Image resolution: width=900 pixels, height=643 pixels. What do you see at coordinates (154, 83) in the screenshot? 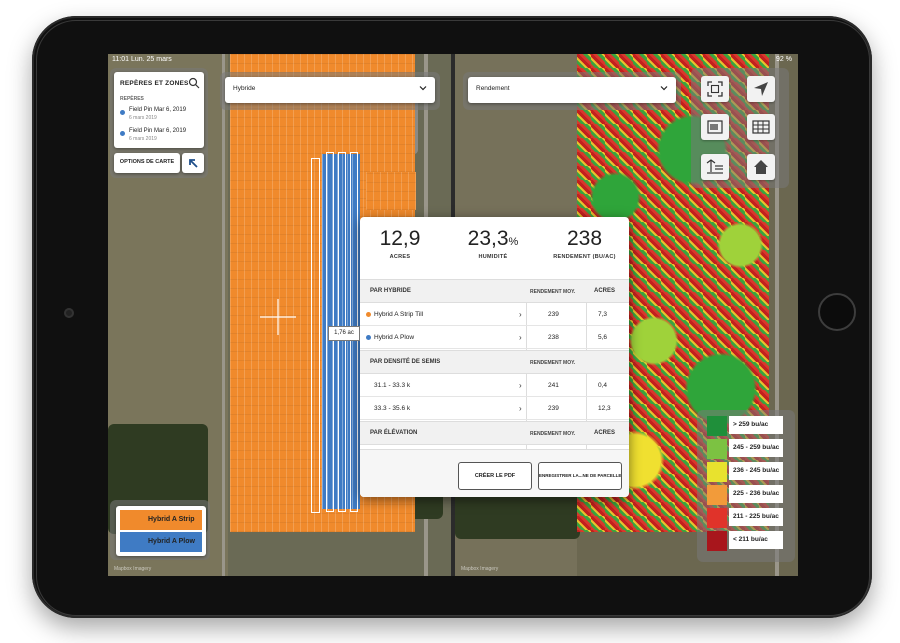
I see `pins-card-title: REPÈRES ET ZONES` at bounding box center [154, 83].